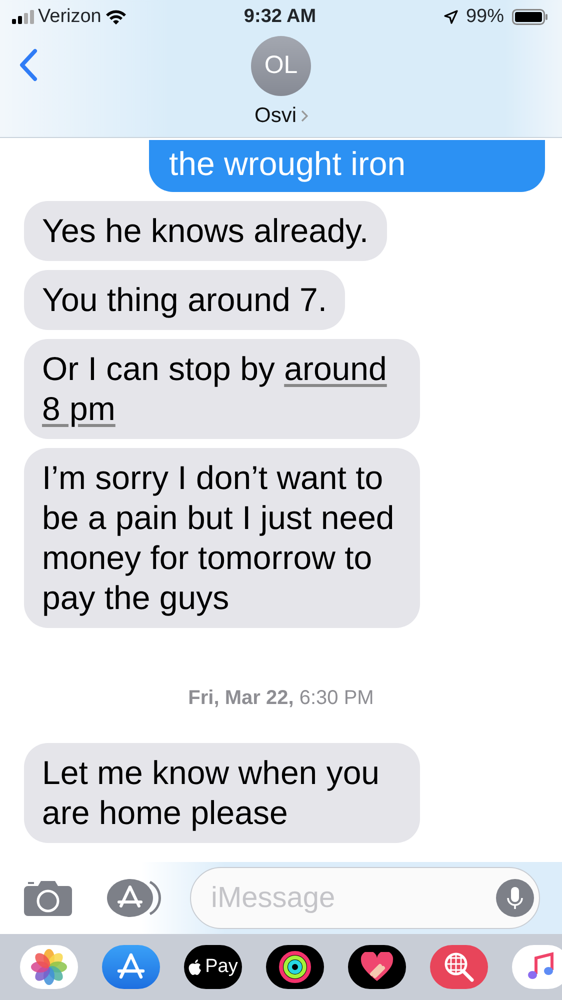  I want to click on sent-message: the wrought iron, so click(347, 166).